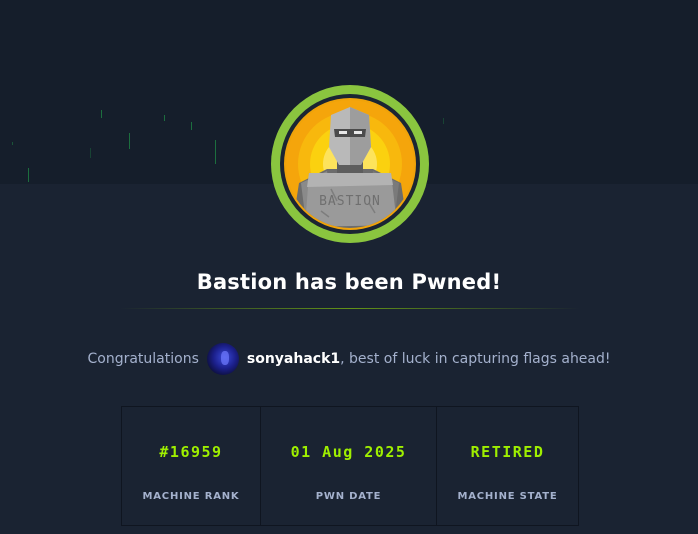 The image size is (698, 534). Describe the element at coordinates (350, 308) in the screenshot. I see `title-divider` at that location.